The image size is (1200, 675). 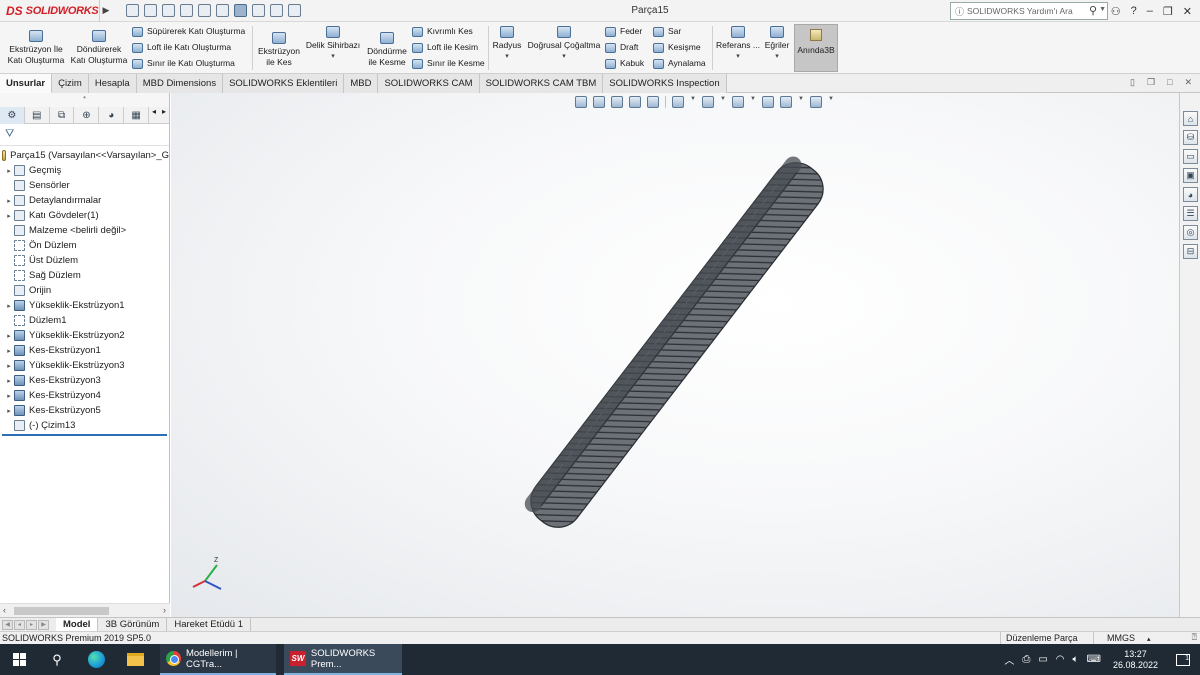 What do you see at coordinates (738, 44) in the screenshot?
I see `reference-geometry-button: Referans ... ▾` at bounding box center [738, 44].